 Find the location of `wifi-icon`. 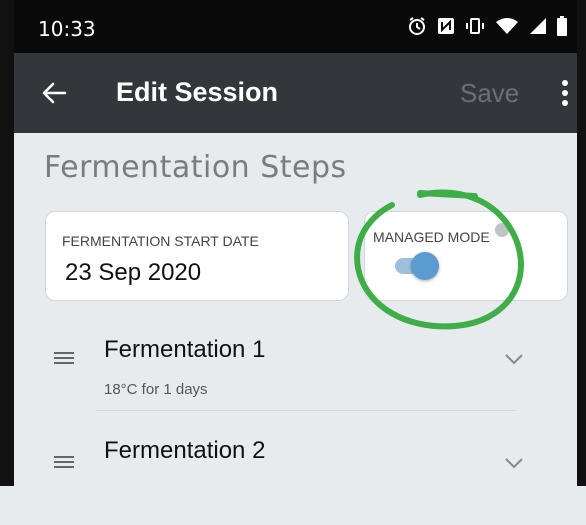

wifi-icon is located at coordinates (507, 26).